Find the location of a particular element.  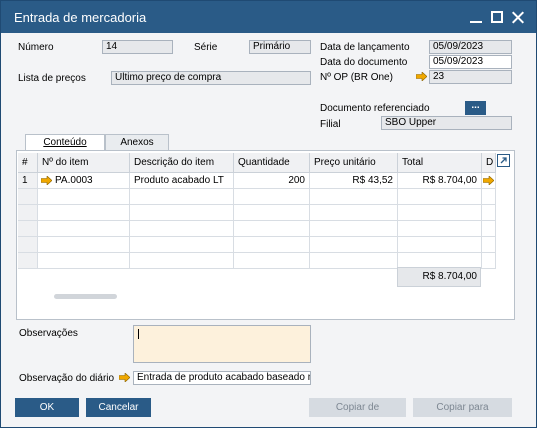

doc-referenciado-label: Documento referenciado is located at coordinates (375, 108).